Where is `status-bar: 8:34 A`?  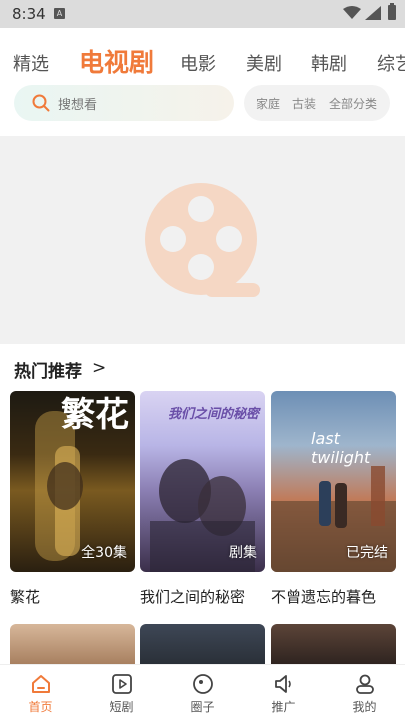 status-bar: 8:34 A is located at coordinates (202, 14).